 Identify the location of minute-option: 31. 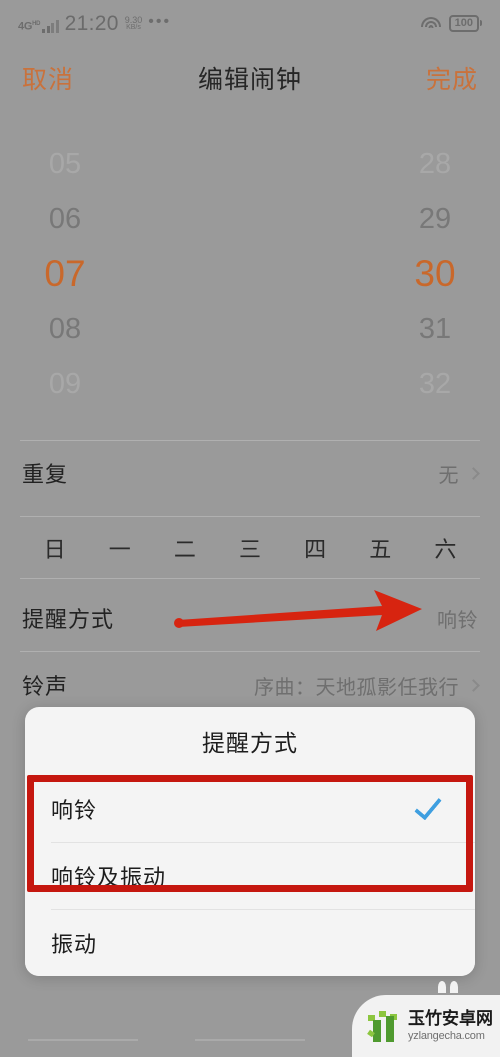
(435, 329).